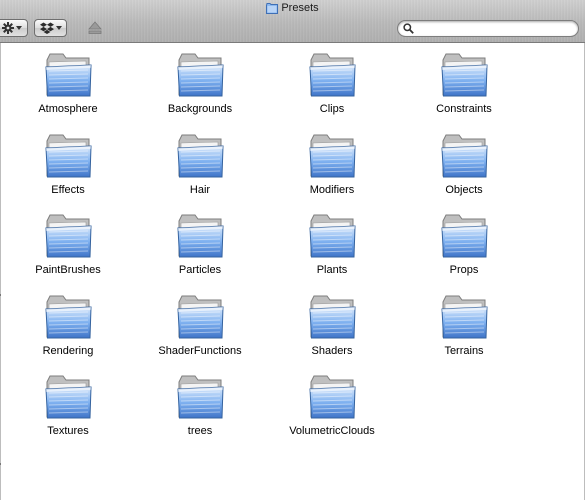 The height and width of the screenshot is (500, 585). Describe the element at coordinates (332, 270) in the screenshot. I see `folder-label: Plants` at that location.